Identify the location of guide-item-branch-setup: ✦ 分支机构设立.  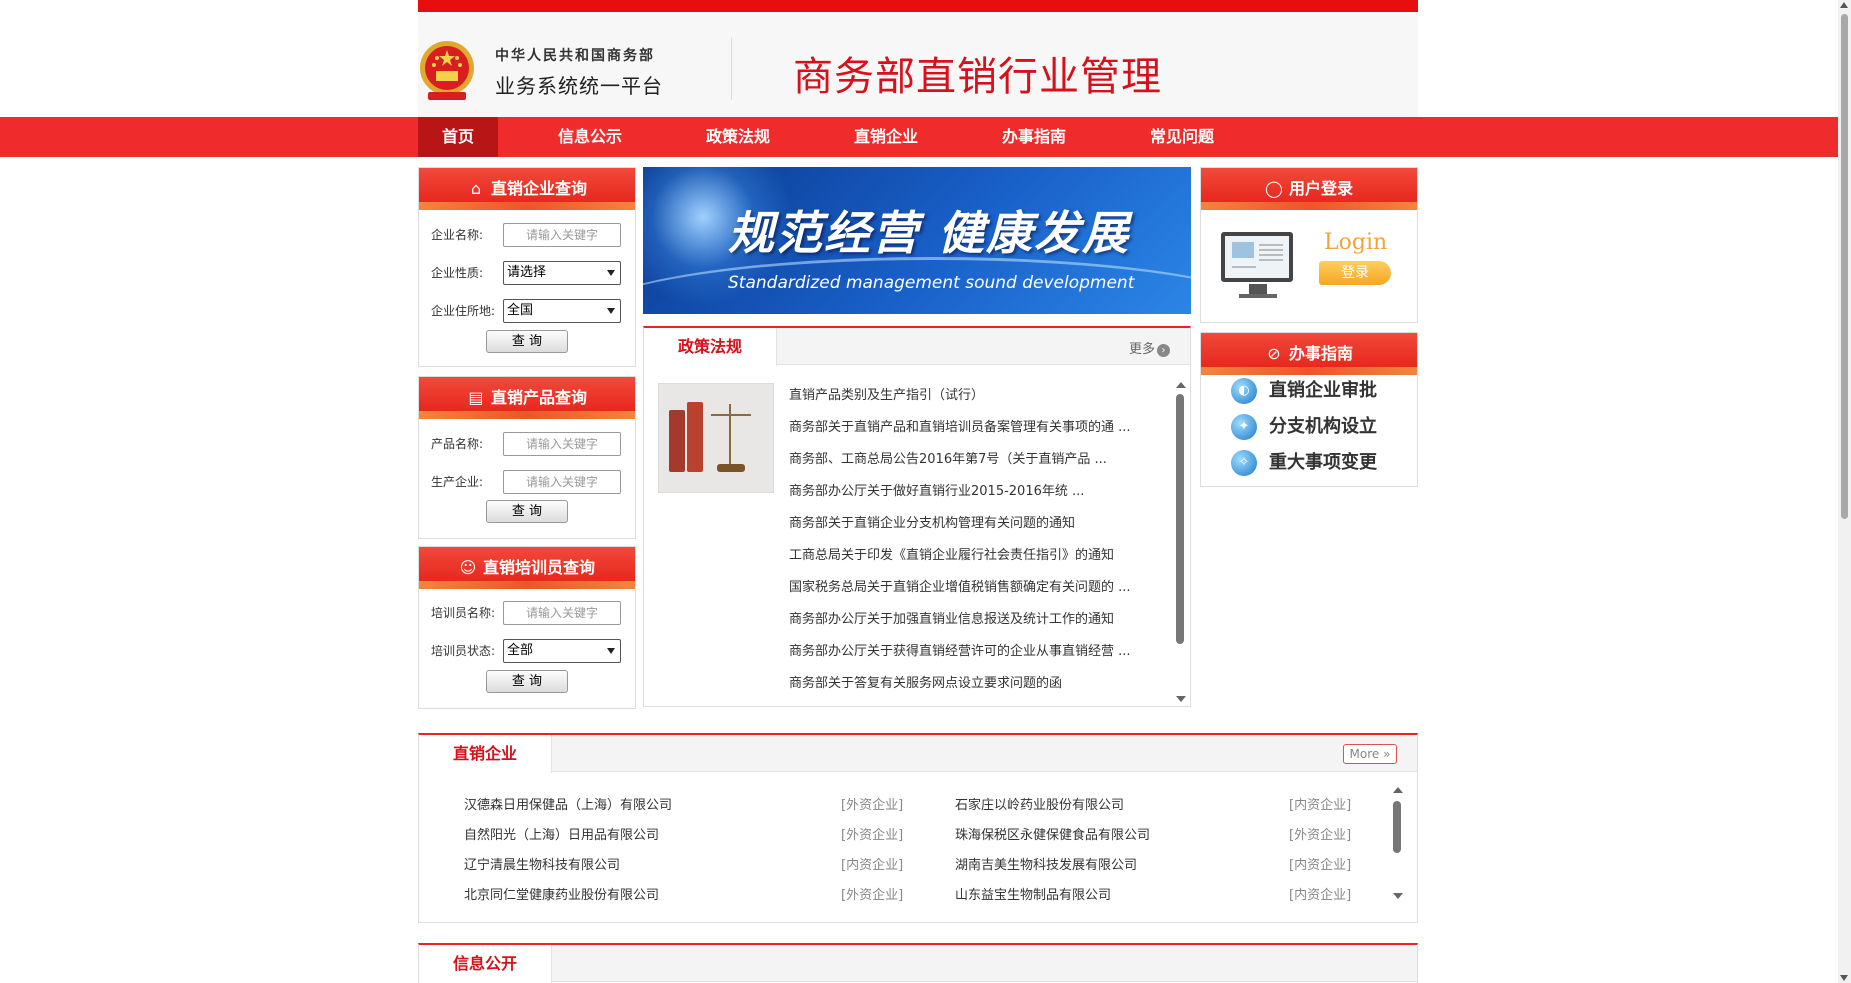
(1304, 427).